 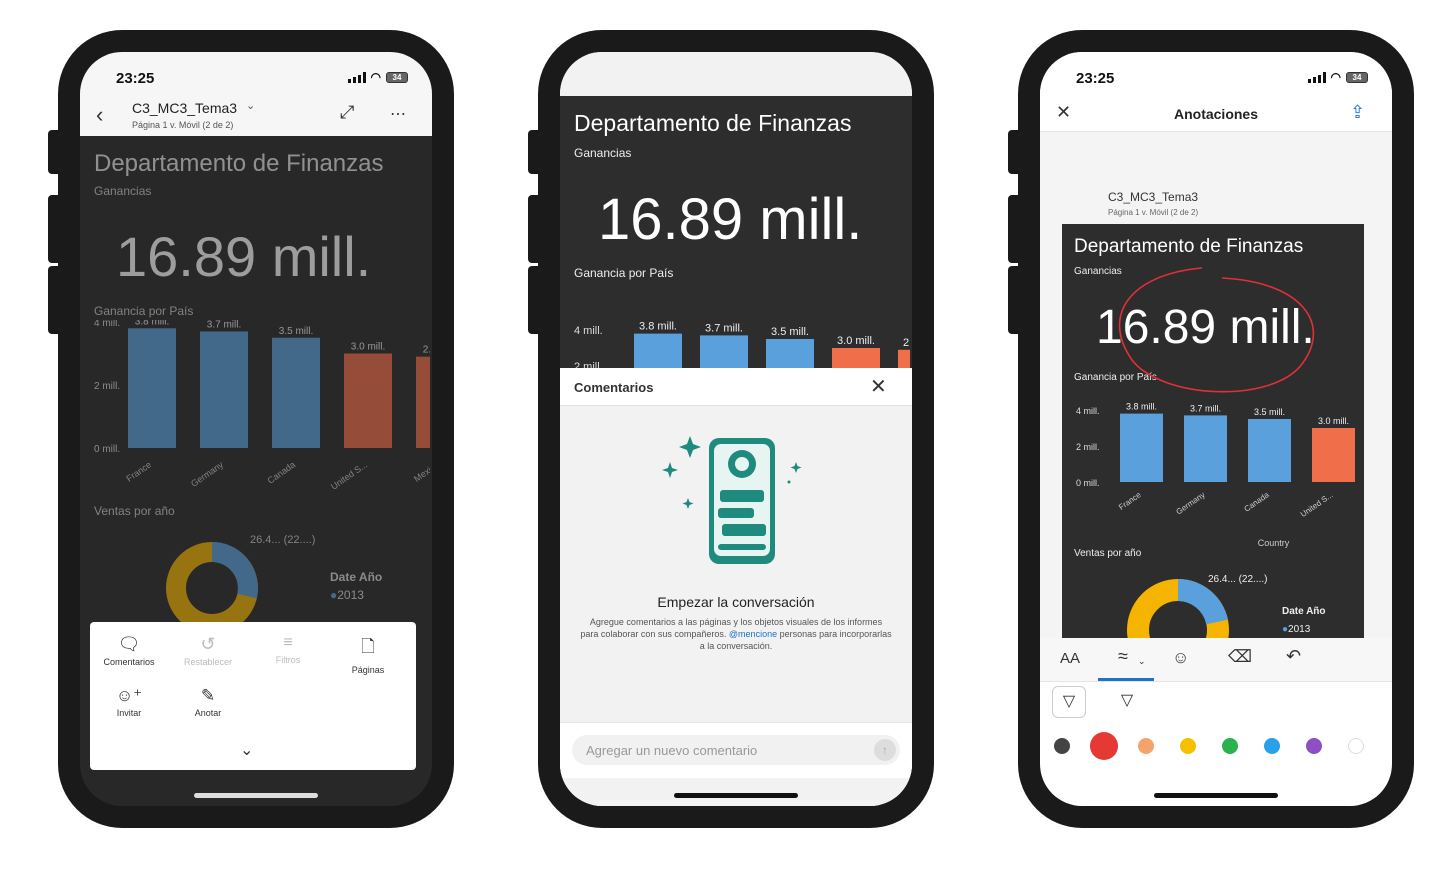 What do you see at coordinates (713, 123) in the screenshot?
I see `dept-title: Departamento de Finanzas` at bounding box center [713, 123].